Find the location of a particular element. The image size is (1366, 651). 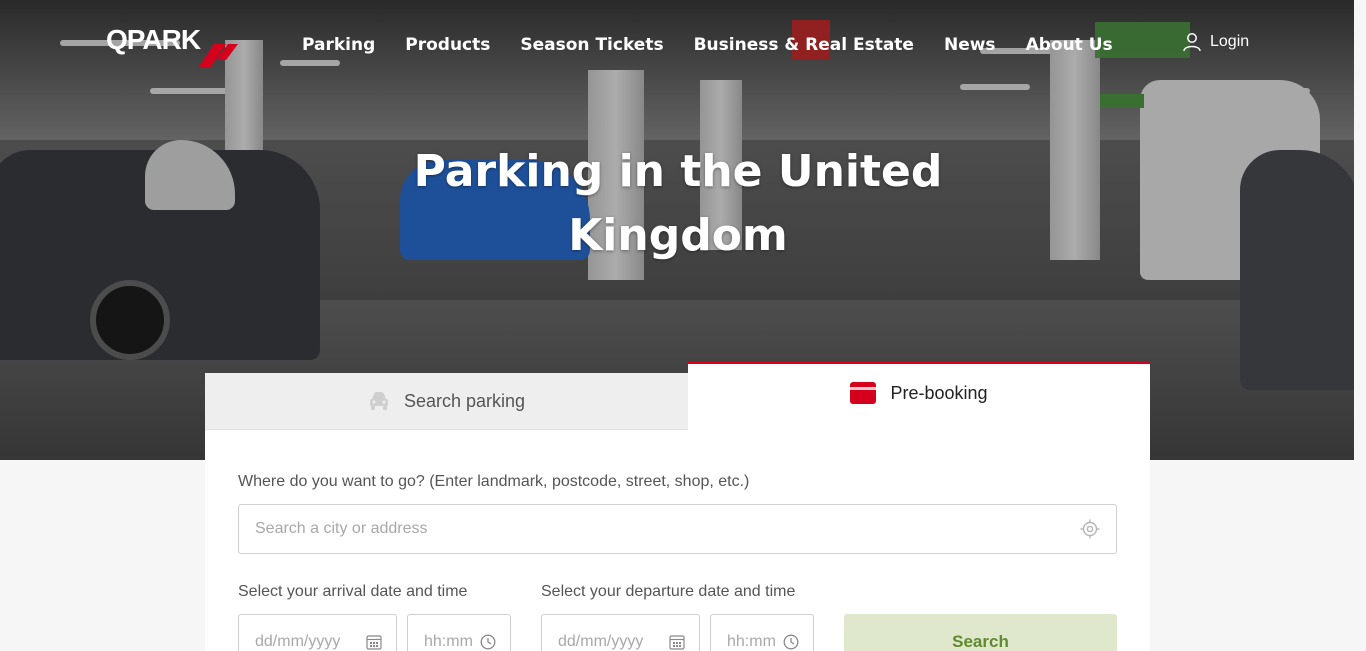

location-field is located at coordinates (677, 529).